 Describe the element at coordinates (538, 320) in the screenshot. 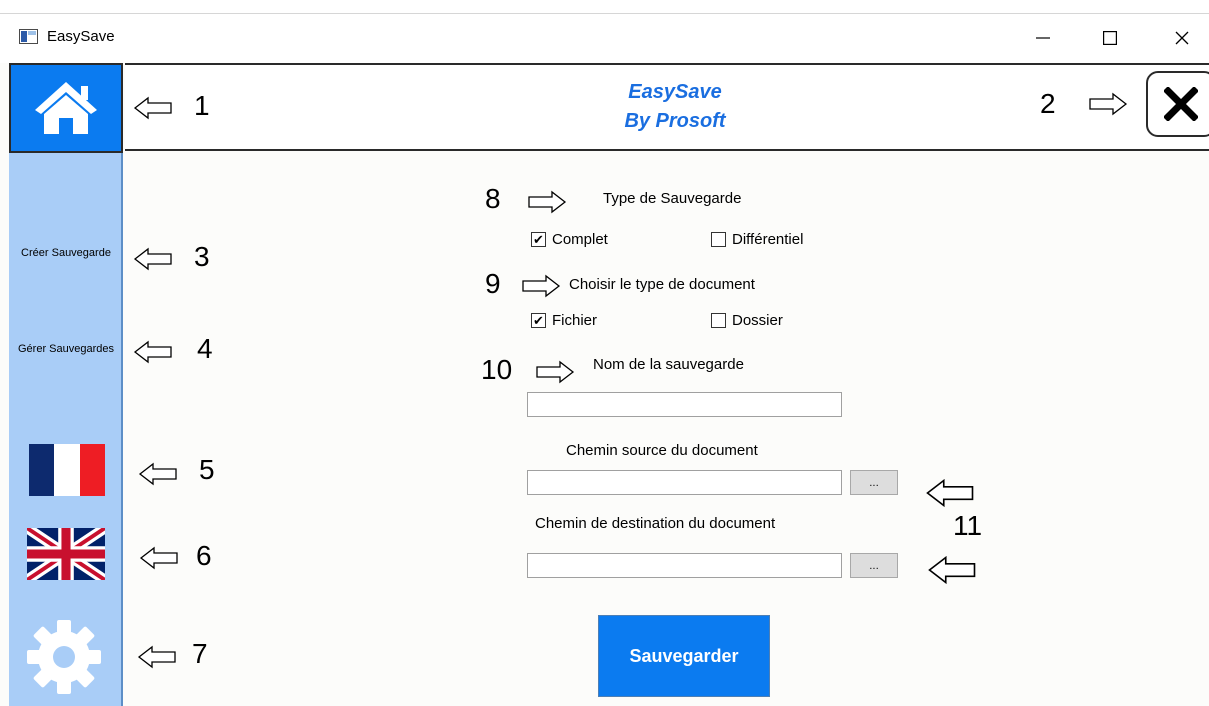

I see `checkbox-fichier-box: ✔` at that location.